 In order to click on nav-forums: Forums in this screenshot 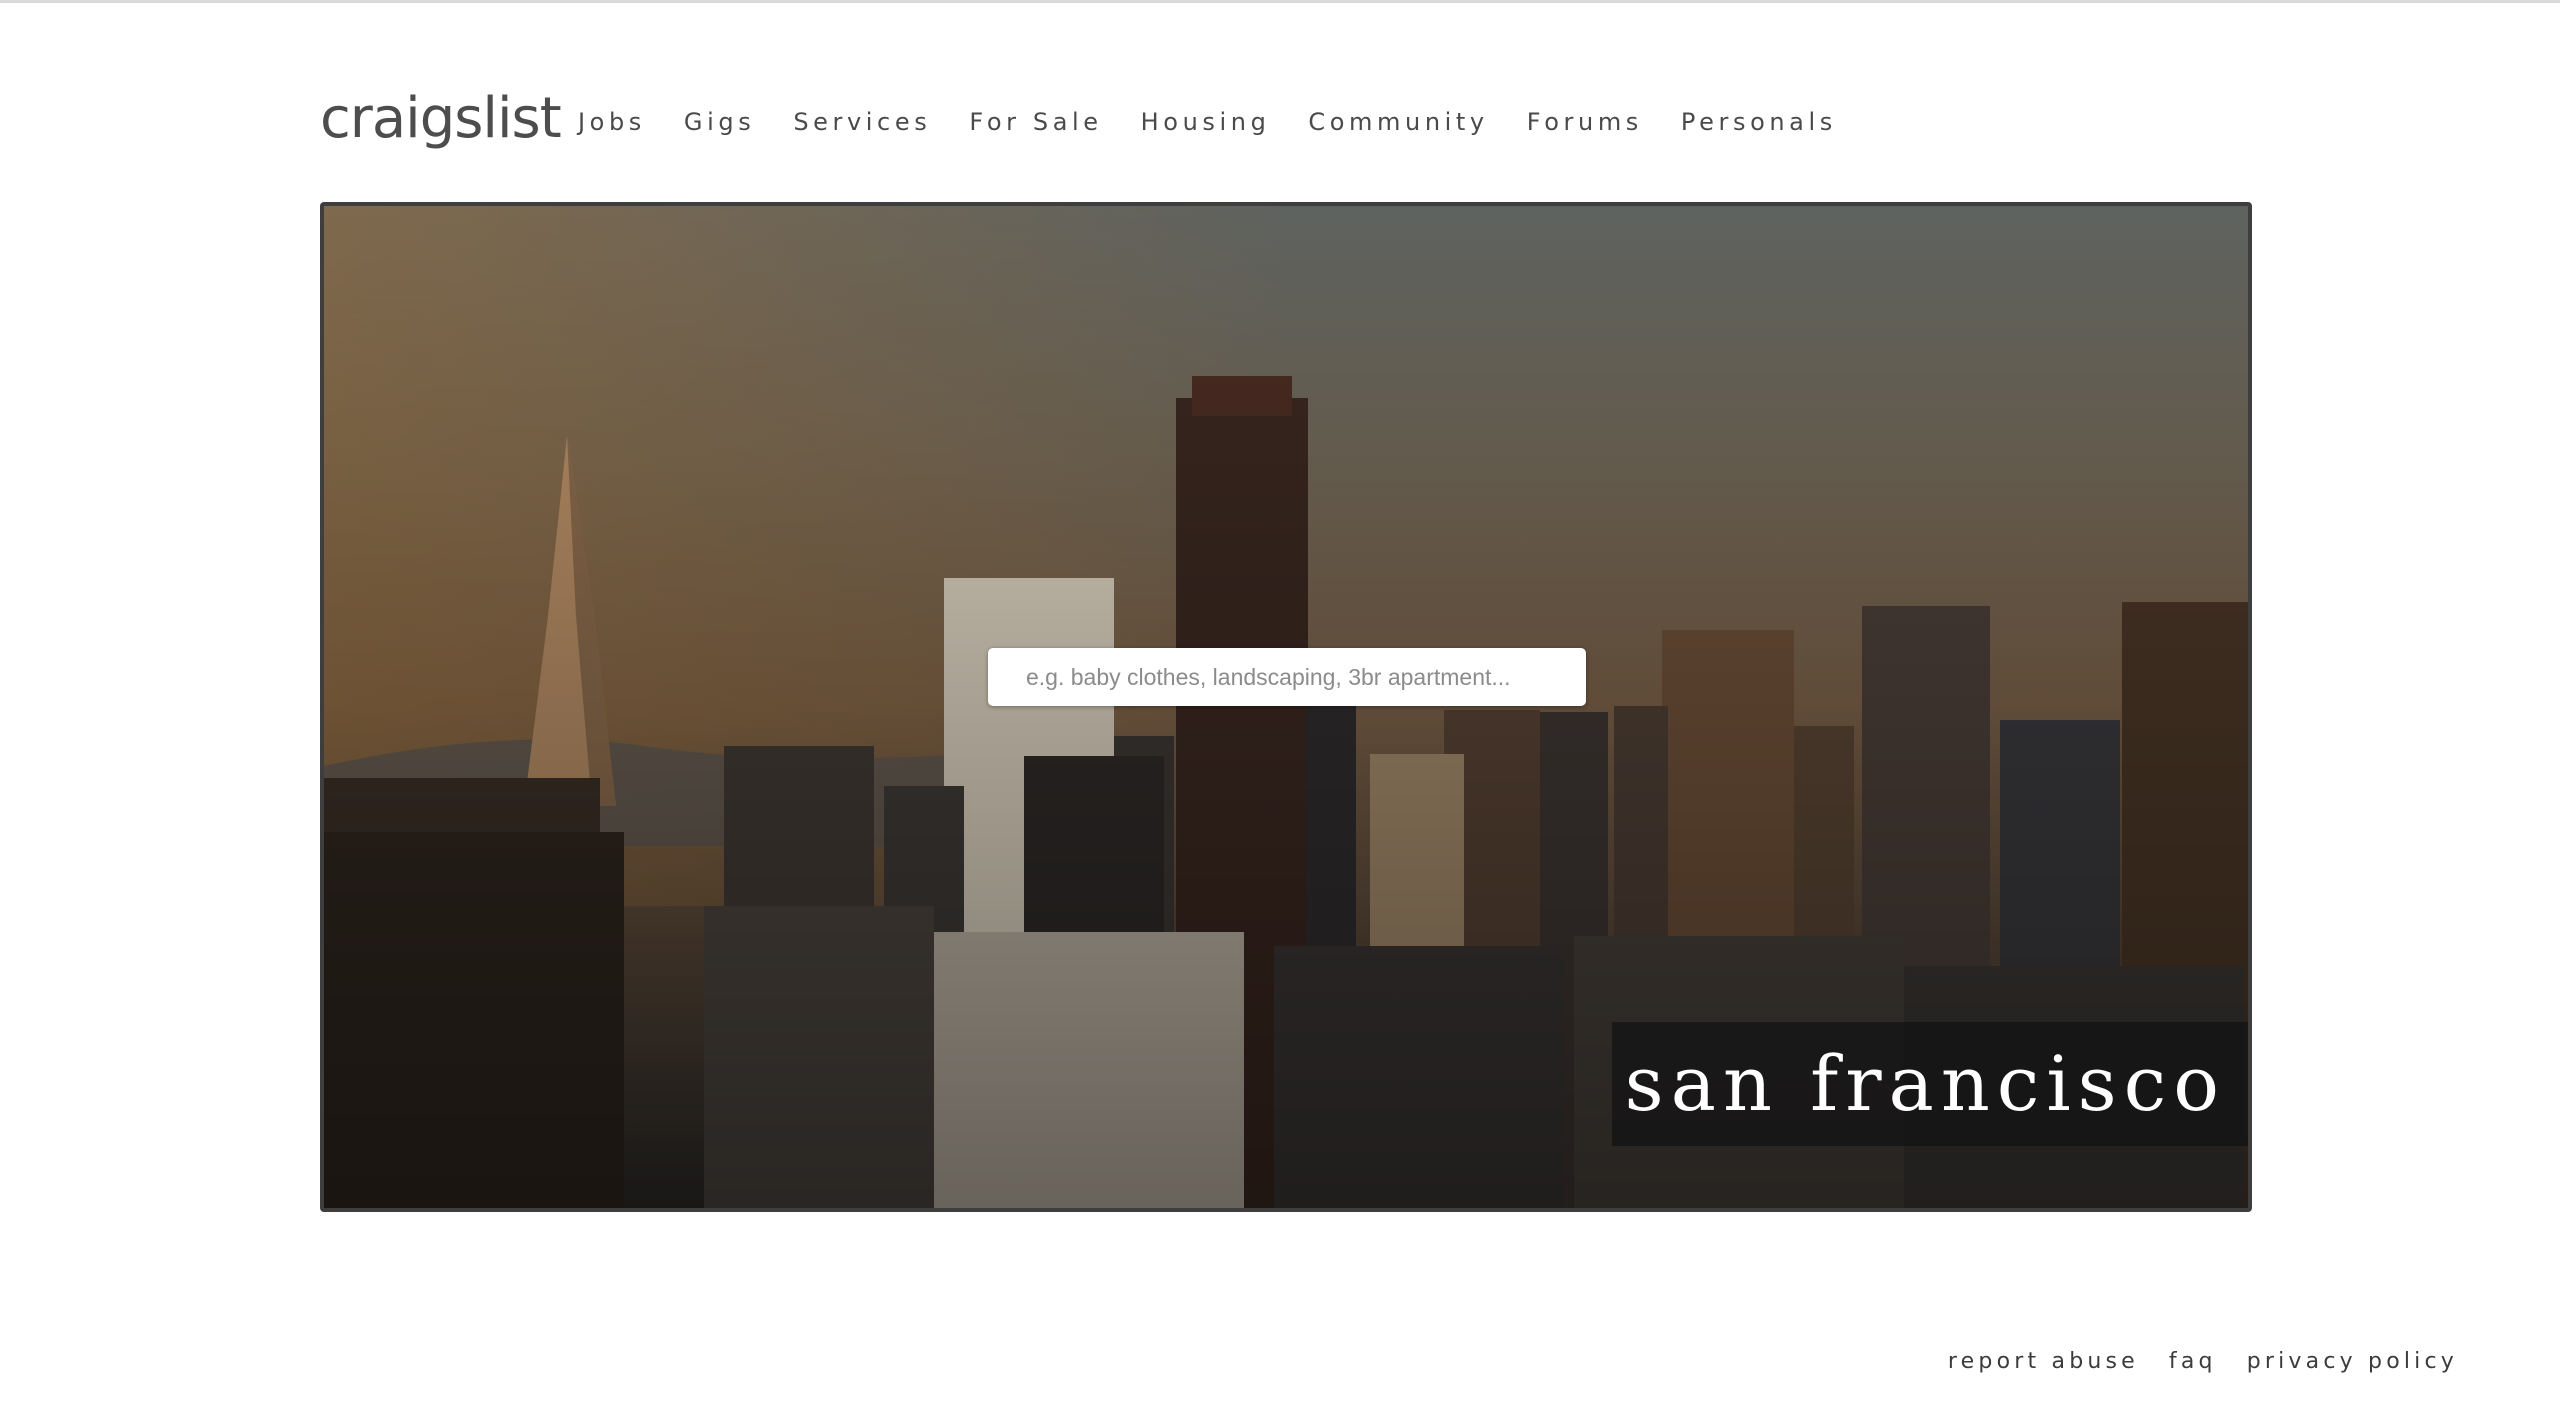, I will do `click(1585, 122)`.